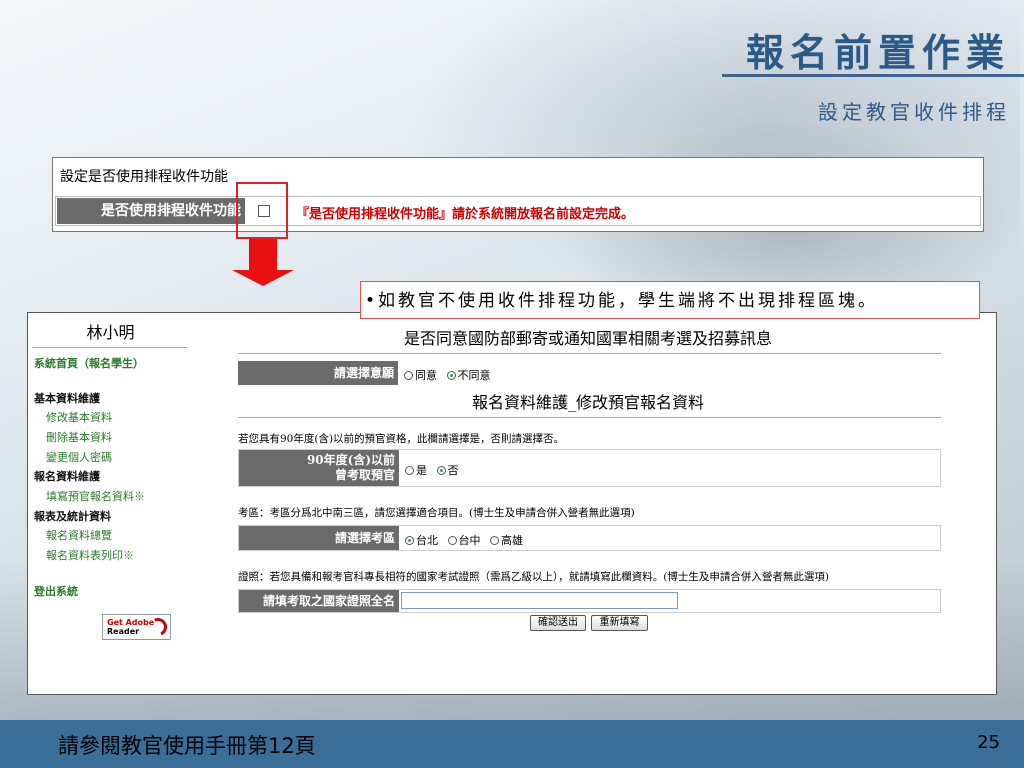 This screenshot has width=1024, height=768. Describe the element at coordinates (263, 278) in the screenshot. I see `down-arrow-head-icon` at that location.